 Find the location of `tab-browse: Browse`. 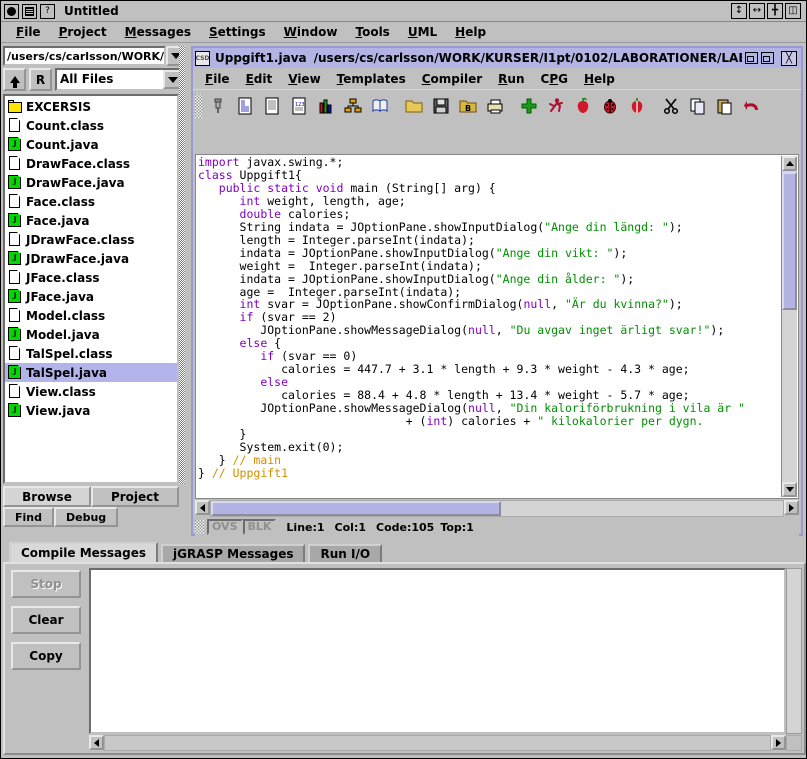

tab-browse: Browse is located at coordinates (47, 496).